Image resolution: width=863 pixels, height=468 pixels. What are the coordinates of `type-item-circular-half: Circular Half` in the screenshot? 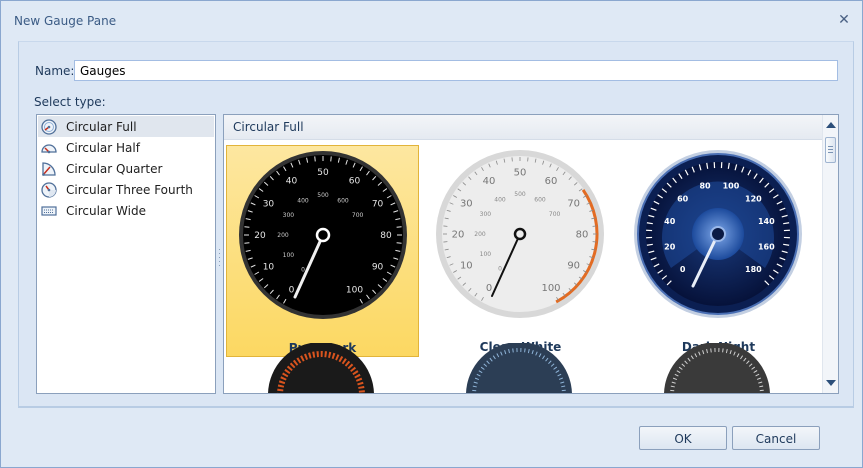 It's located at (126, 147).